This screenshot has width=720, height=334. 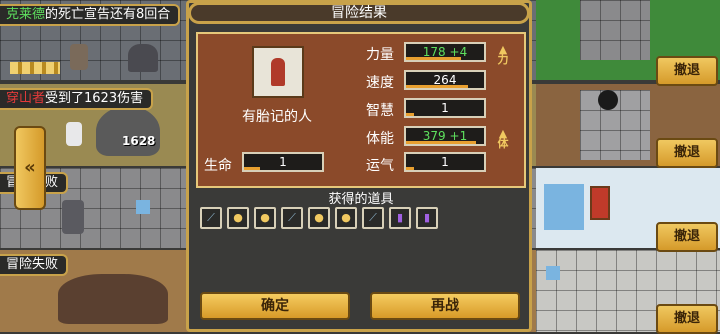 What do you see at coordinates (139, 141) in the screenshot?
I see `damage-number: 1628` at bounding box center [139, 141].